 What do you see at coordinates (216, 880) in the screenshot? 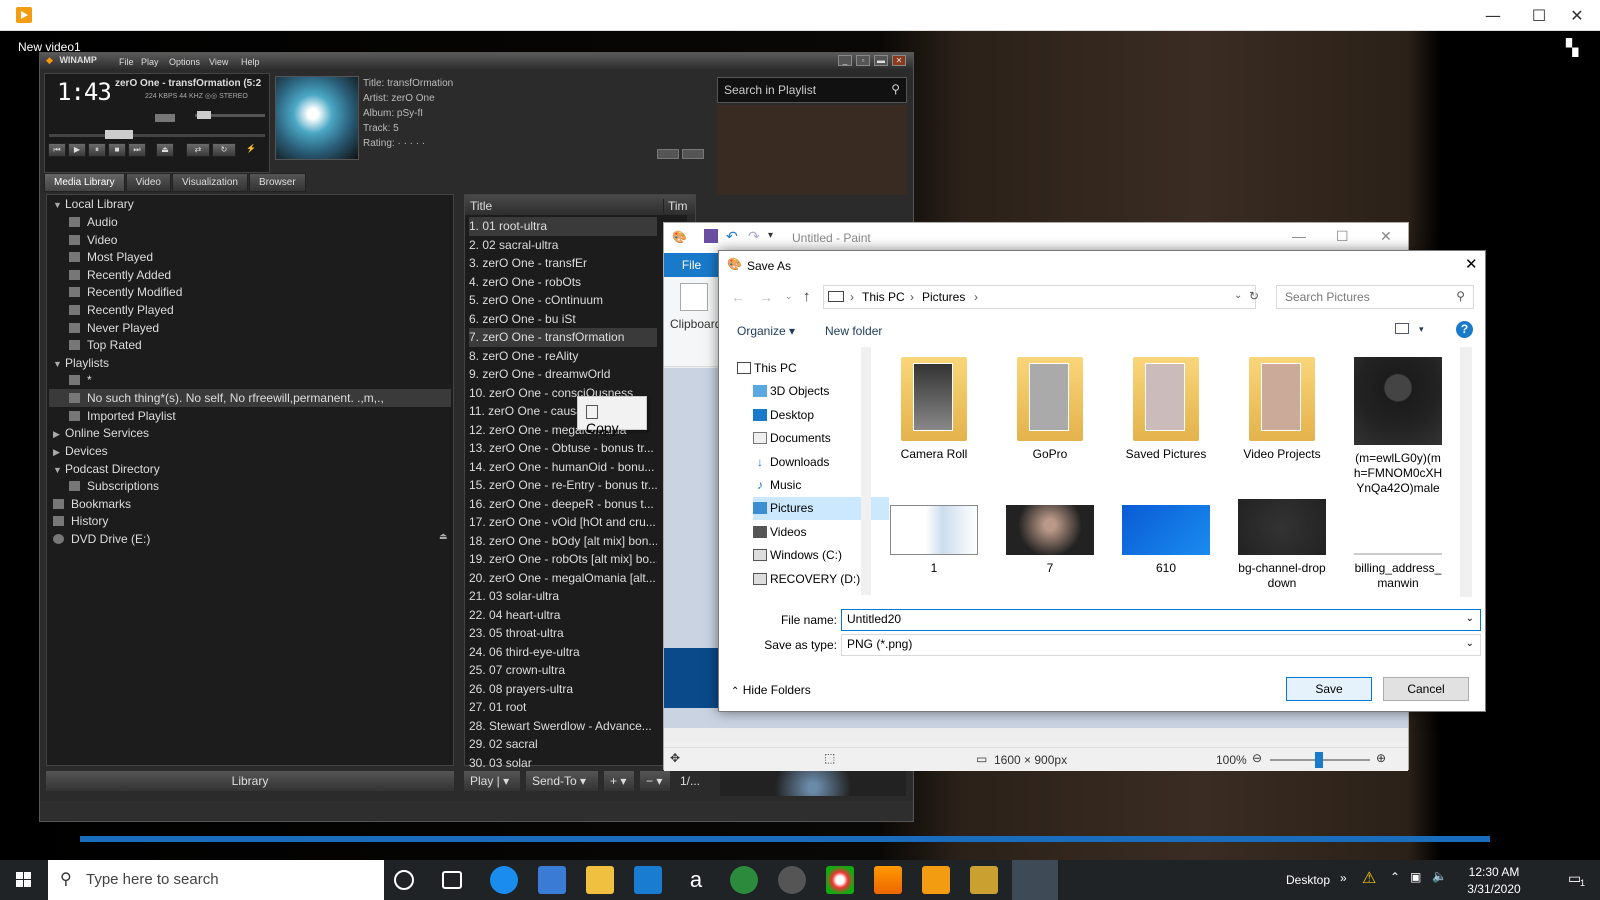
I see `taskbar-search-input: ⚲ Type here to search` at bounding box center [216, 880].